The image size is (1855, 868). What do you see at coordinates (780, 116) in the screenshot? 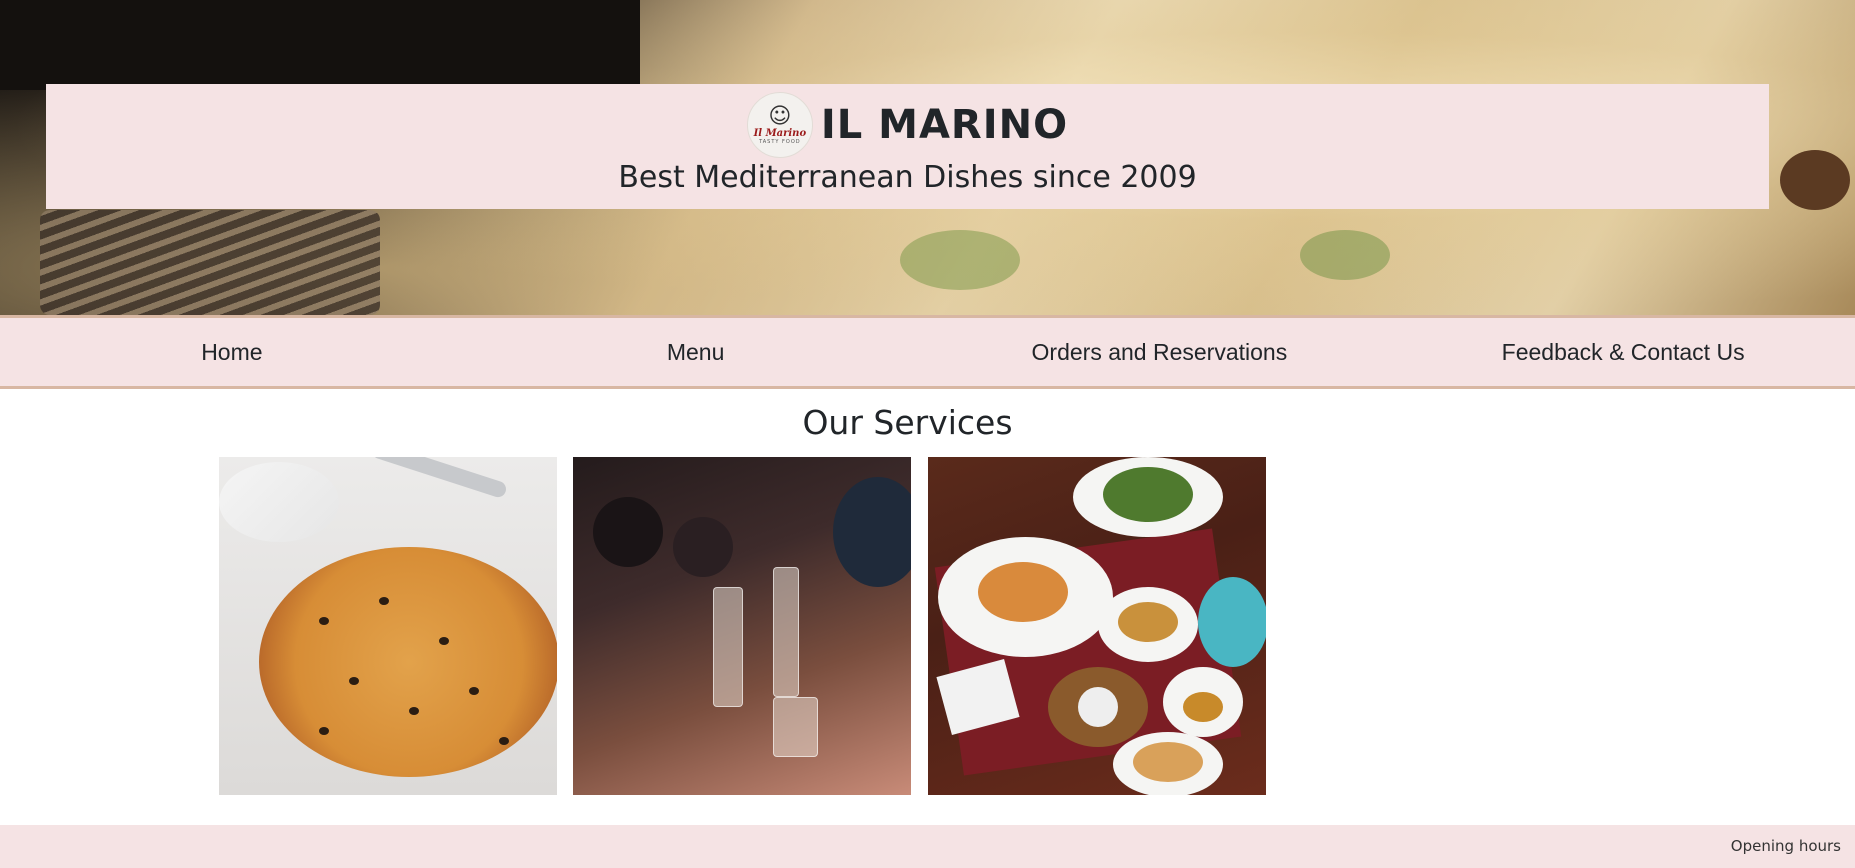
I see `chef-icon: ☺` at bounding box center [780, 116].